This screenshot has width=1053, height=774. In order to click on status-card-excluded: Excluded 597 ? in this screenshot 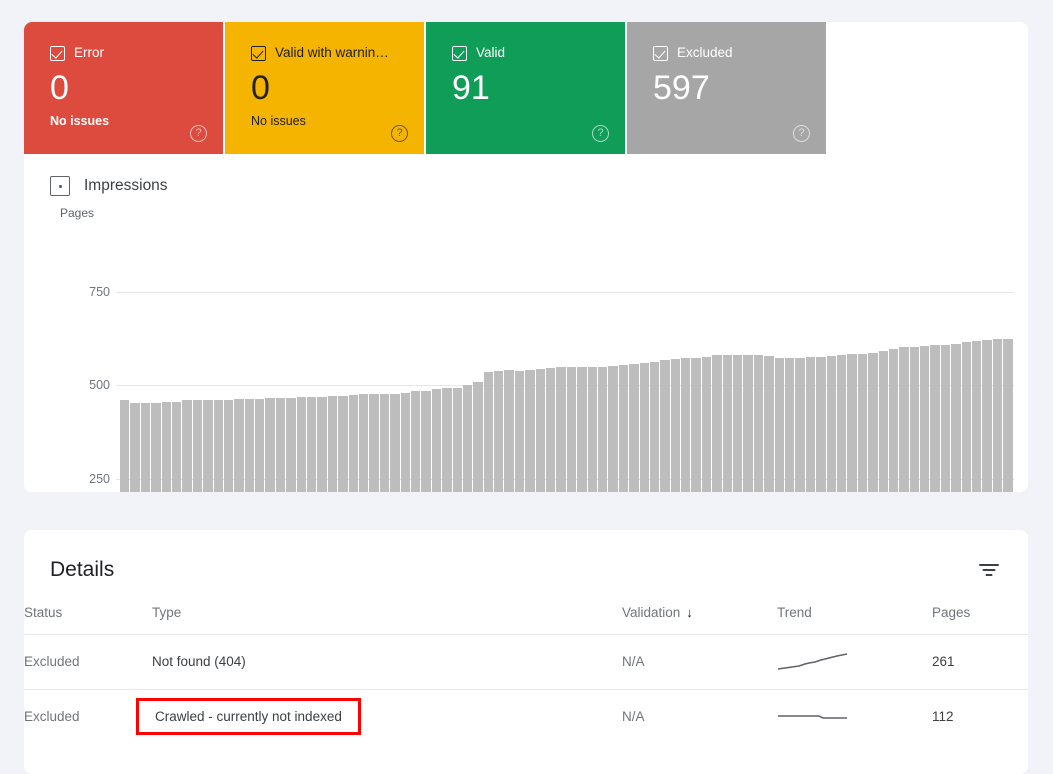, I will do `click(726, 88)`.